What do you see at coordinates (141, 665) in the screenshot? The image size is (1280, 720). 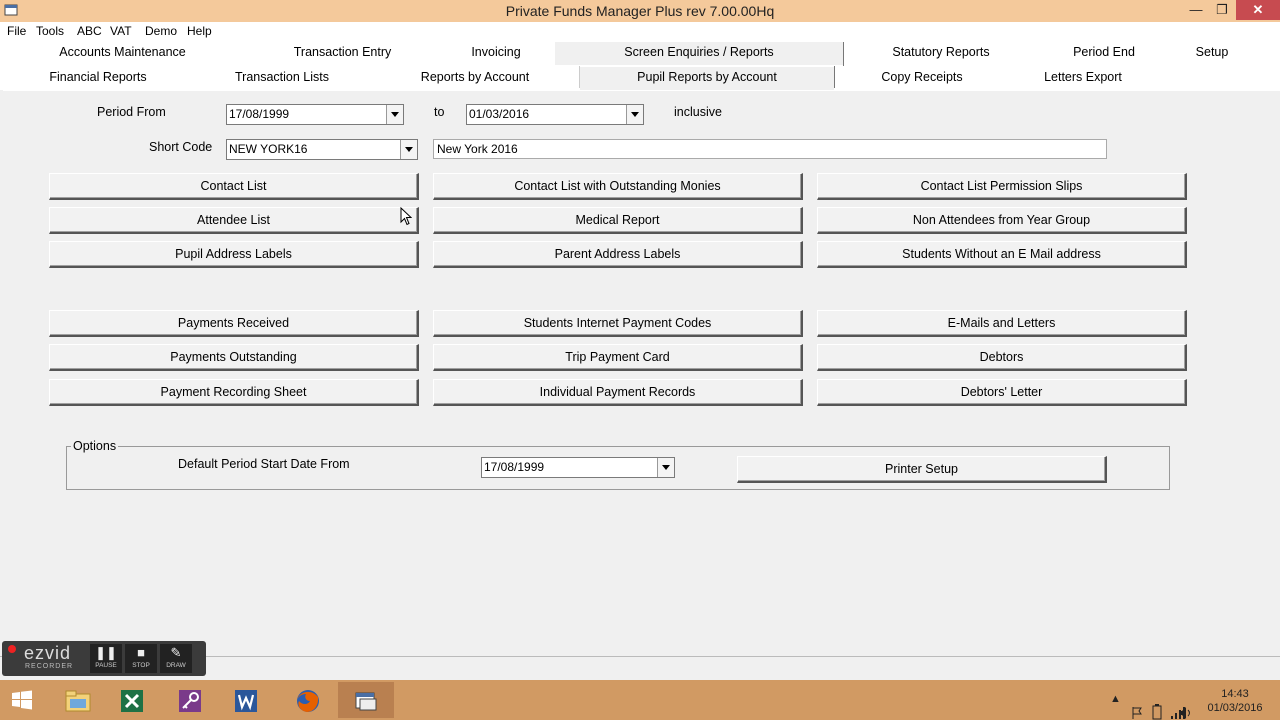 I see `stop-label: STOP` at bounding box center [141, 665].